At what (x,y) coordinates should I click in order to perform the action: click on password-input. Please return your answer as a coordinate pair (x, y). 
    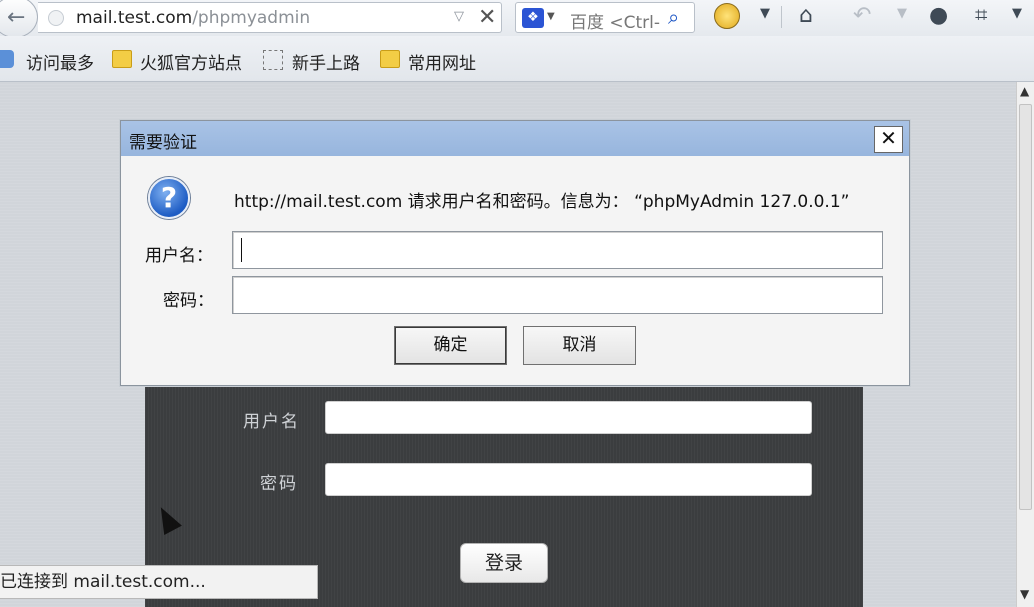
    Looking at the image, I should click on (557, 295).